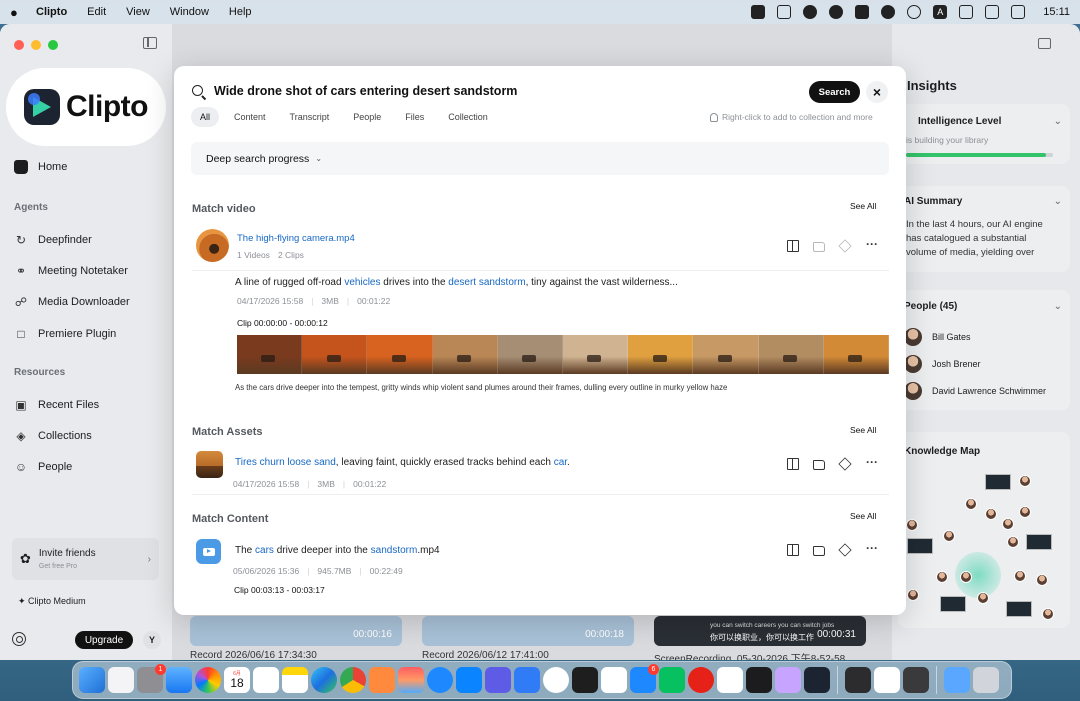 The width and height of the screenshot is (1080, 701). Describe the element at coordinates (556, 680) in the screenshot. I see `chatgpt-icon` at that location.